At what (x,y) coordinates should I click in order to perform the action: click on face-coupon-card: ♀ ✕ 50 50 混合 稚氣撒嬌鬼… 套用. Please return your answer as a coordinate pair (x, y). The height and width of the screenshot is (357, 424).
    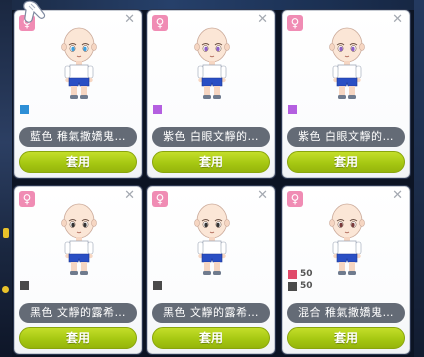
    Looking at the image, I should click on (346, 270).